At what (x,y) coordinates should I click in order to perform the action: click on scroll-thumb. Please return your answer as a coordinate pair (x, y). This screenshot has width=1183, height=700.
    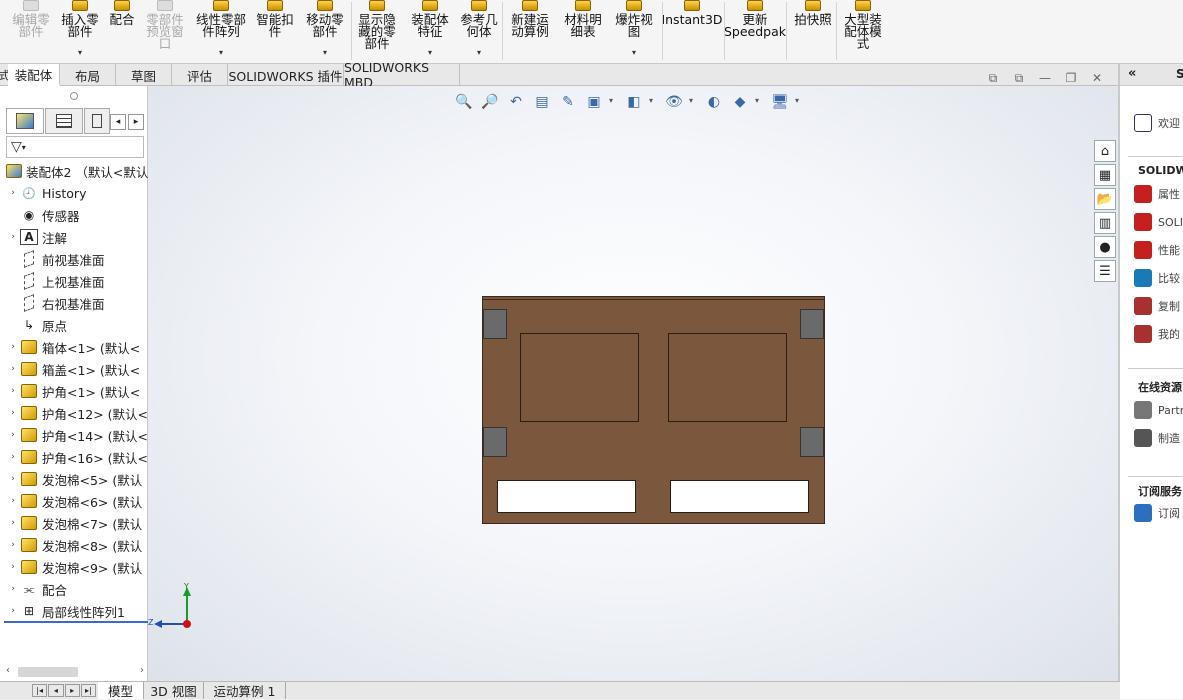
    Looking at the image, I should click on (48, 672).